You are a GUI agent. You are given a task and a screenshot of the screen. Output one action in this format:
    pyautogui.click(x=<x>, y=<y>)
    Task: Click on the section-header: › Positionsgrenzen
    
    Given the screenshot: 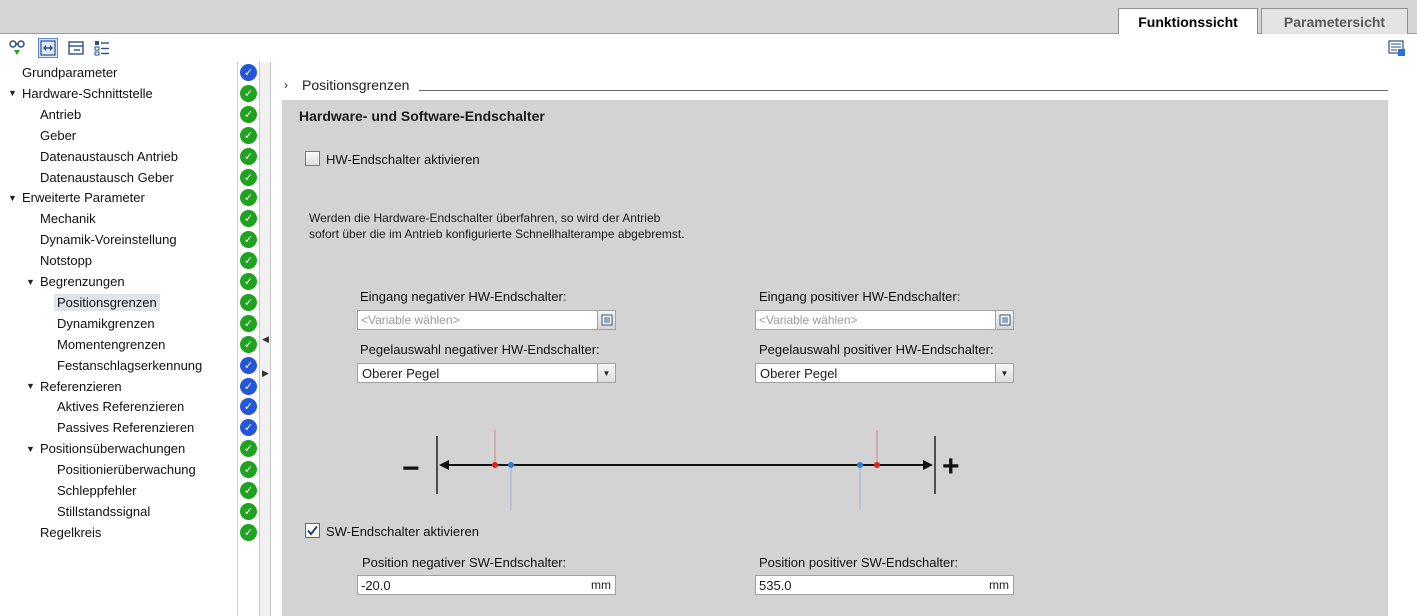 What is the action you would take?
    pyautogui.click(x=835, y=85)
    